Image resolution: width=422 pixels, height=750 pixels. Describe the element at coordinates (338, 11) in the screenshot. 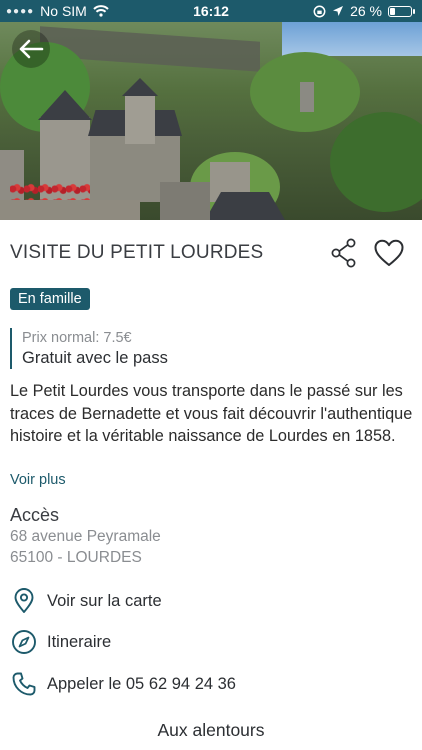

I see `location-arrow-icon` at that location.